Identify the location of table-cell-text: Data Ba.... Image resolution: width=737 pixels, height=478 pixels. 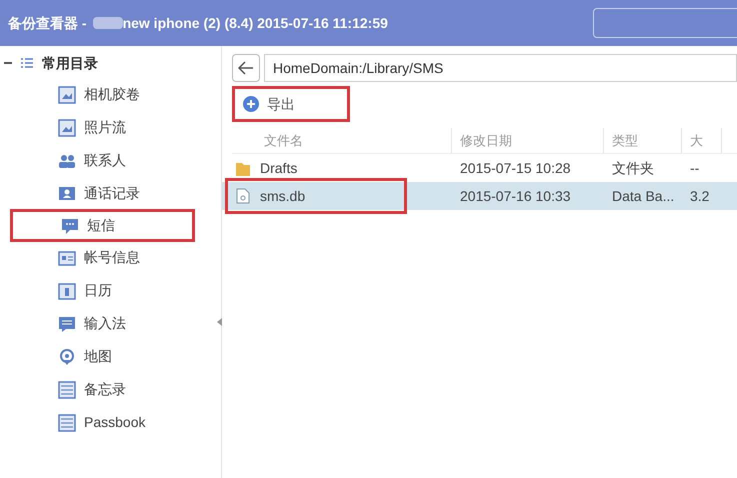
(643, 196).